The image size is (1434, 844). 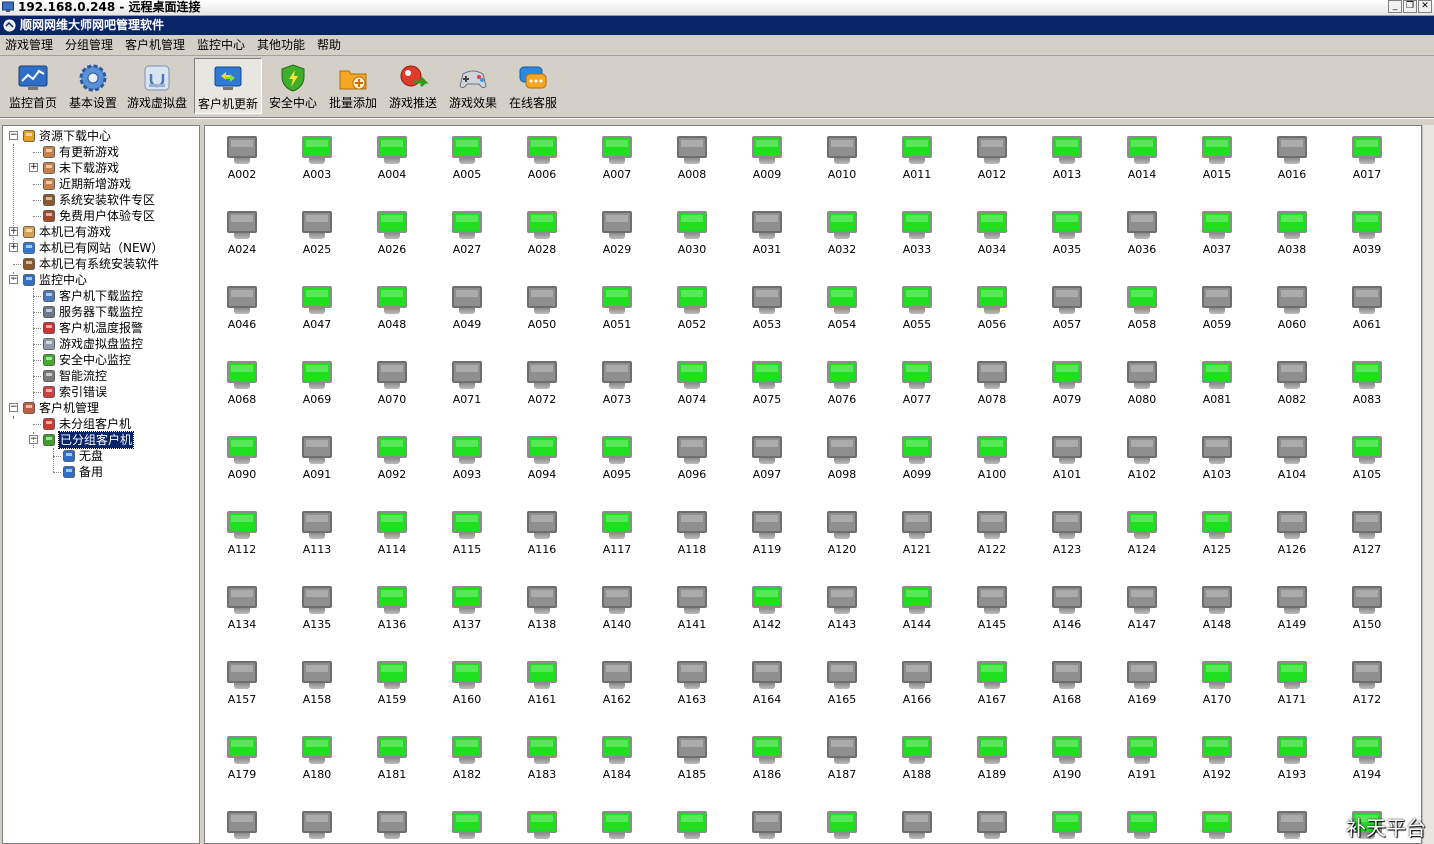 What do you see at coordinates (101, 424) in the screenshot?
I see `tree-node: 未分组客户机` at bounding box center [101, 424].